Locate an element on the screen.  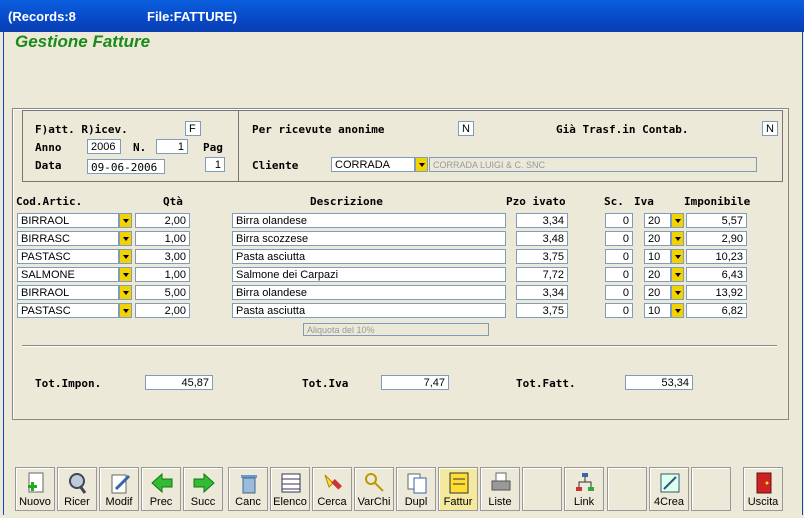
pzo-ivato-field: 7,72 is located at coordinates (542, 274).